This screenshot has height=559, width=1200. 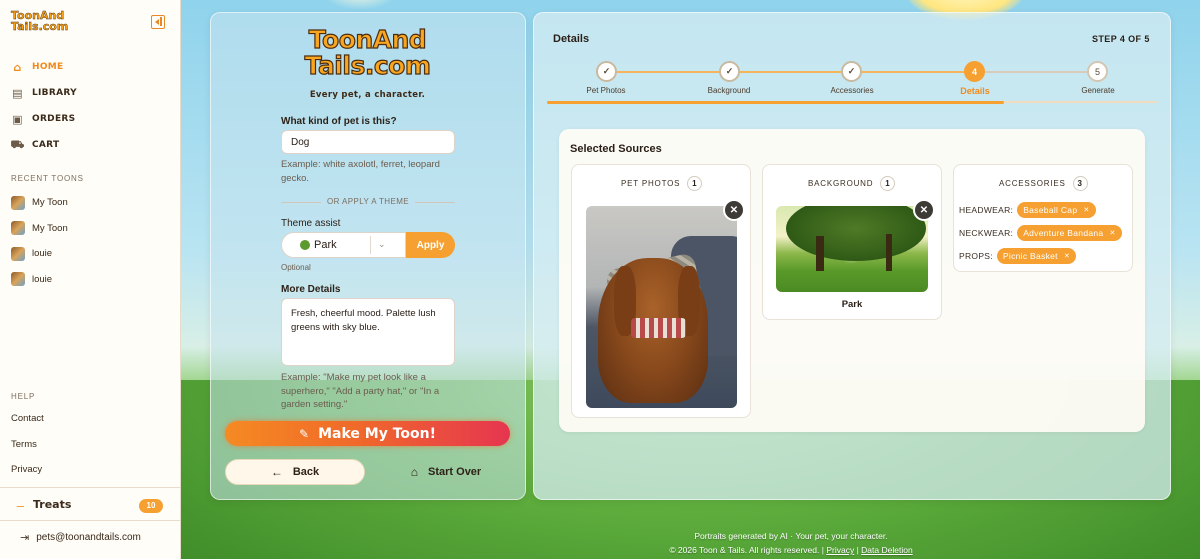 I want to click on park-tree-trunk, so click(x=820, y=253).